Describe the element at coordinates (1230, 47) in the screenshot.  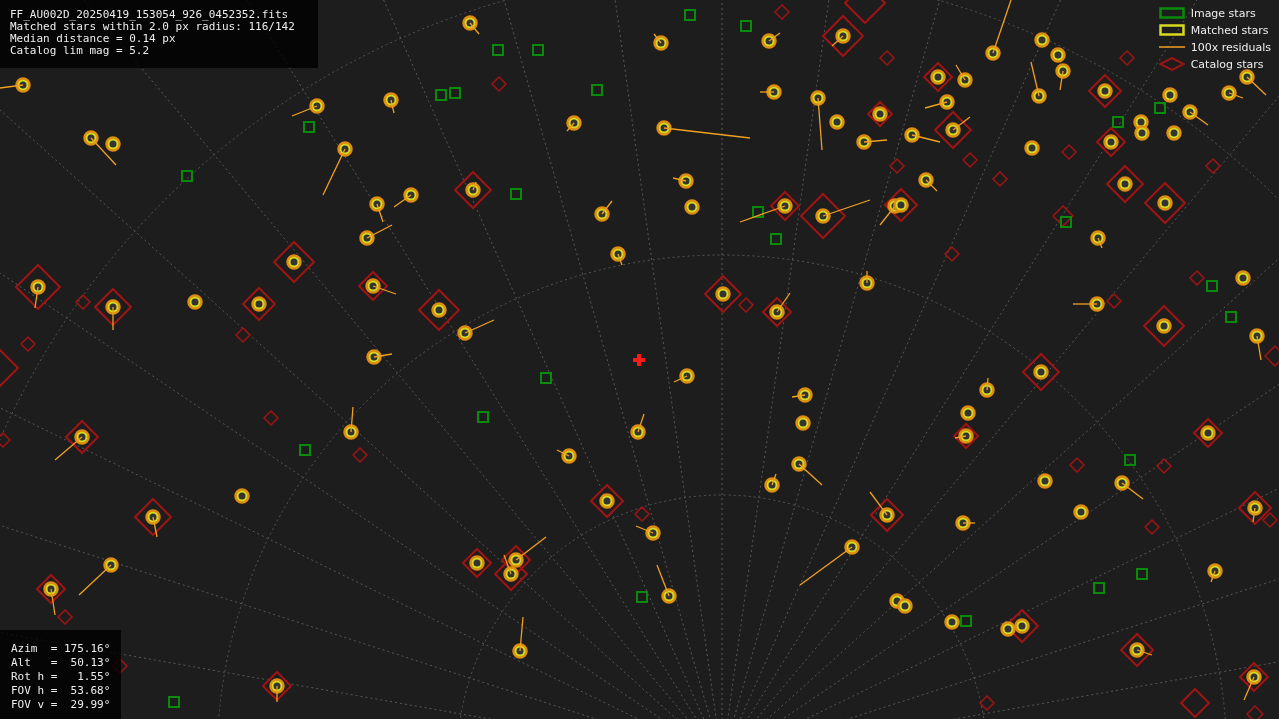
I see `legend-label: 100x residuals` at that location.